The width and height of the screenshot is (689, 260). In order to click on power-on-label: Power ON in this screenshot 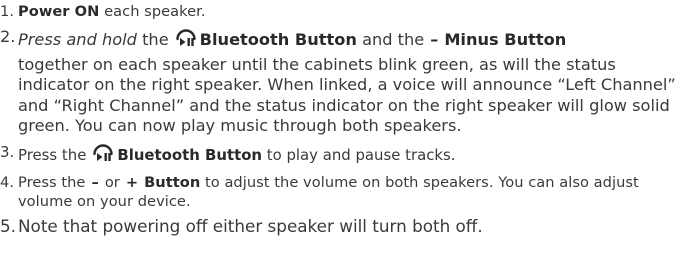, I will do `click(59, 11)`.